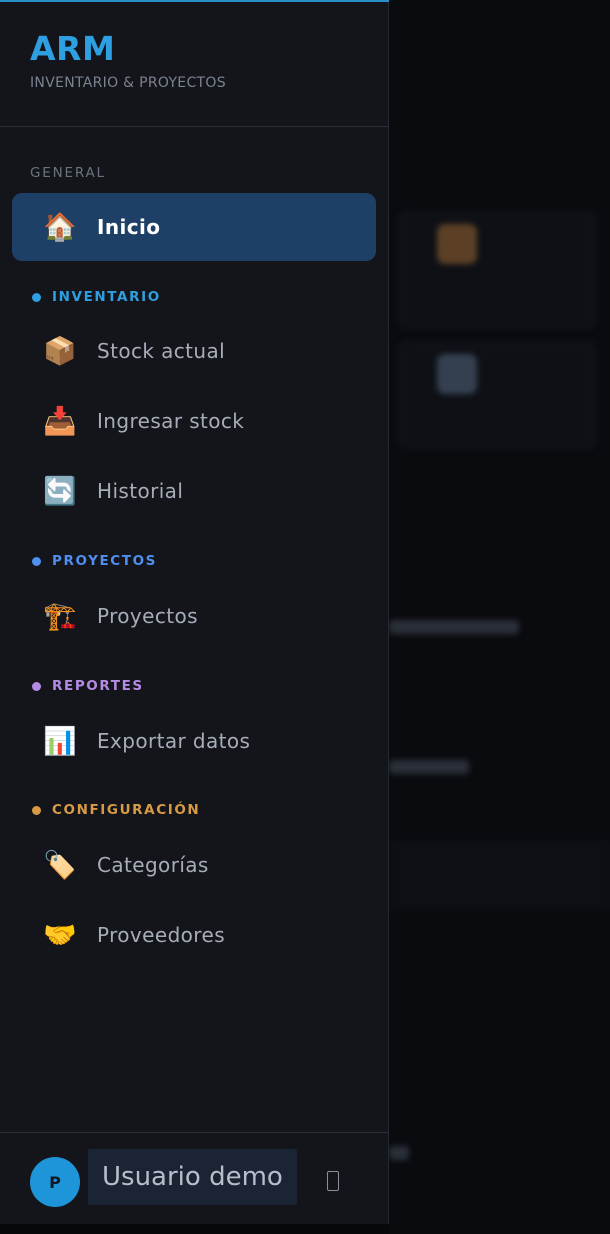 Image resolution: width=610 pixels, height=1234 pixels. Describe the element at coordinates (60, 935) in the screenshot. I see `handshake-icon: 🤝` at that location.